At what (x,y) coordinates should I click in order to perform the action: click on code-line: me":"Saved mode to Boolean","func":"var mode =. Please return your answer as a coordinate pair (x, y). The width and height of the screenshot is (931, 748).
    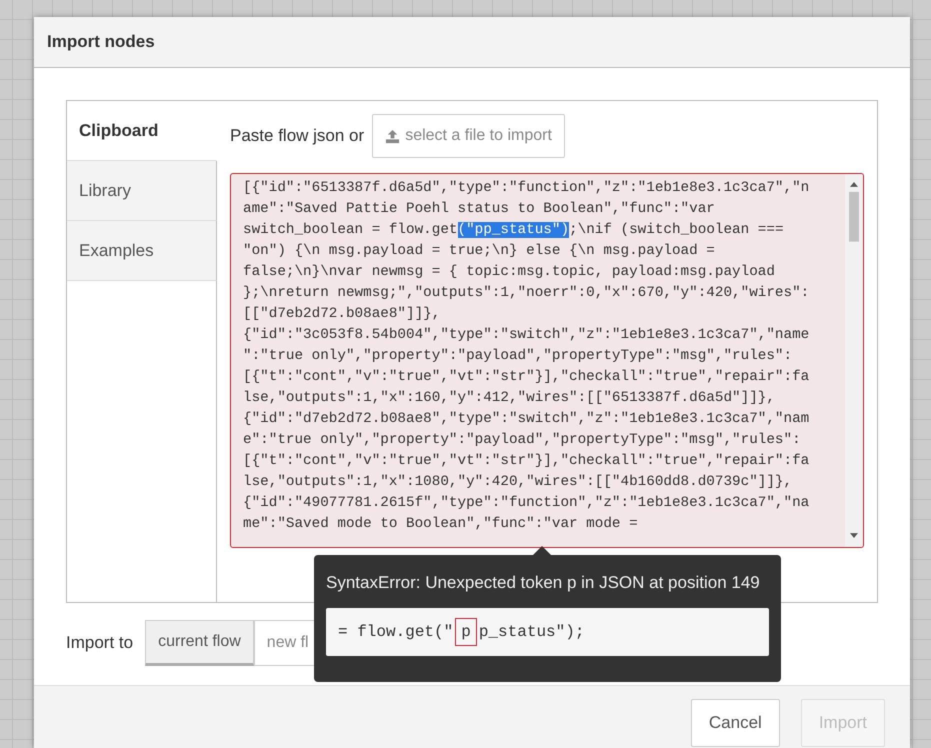
    Looking at the image, I should click on (441, 524).